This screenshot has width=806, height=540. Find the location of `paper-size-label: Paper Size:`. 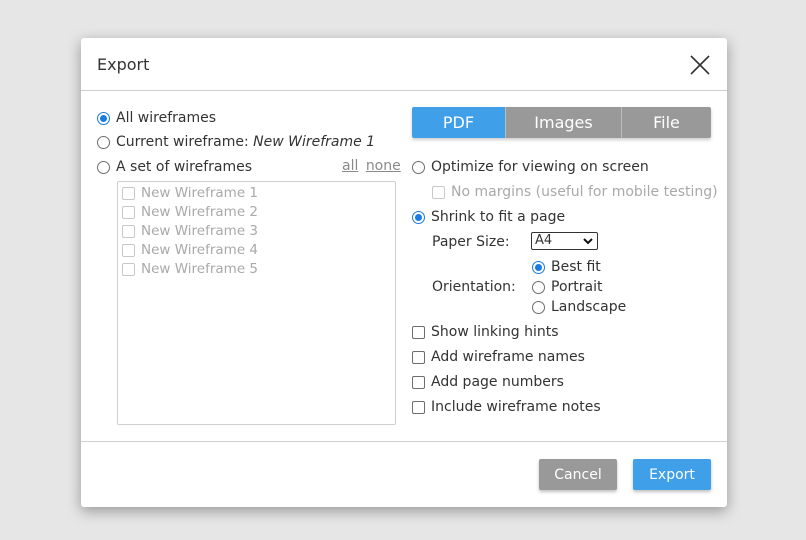

paper-size-label: Paper Size: is located at coordinates (471, 242).